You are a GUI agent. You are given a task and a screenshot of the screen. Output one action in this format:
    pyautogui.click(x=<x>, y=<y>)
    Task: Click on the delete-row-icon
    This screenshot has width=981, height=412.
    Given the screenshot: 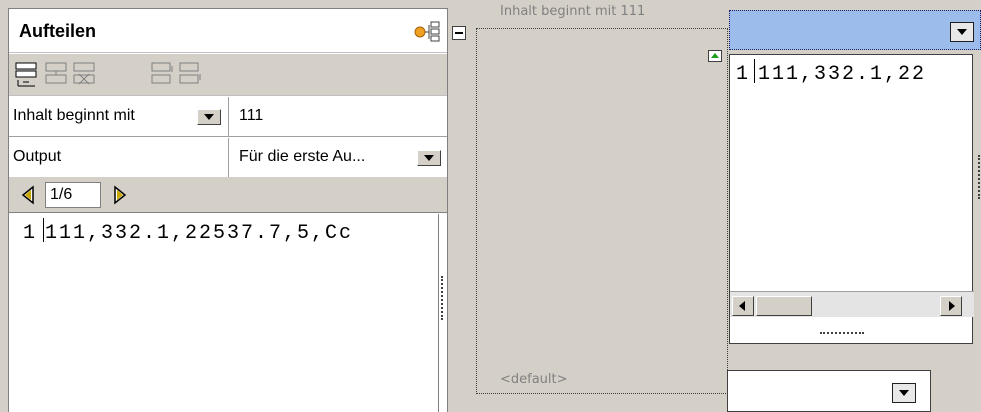 What is the action you would take?
    pyautogui.click(x=84, y=74)
    